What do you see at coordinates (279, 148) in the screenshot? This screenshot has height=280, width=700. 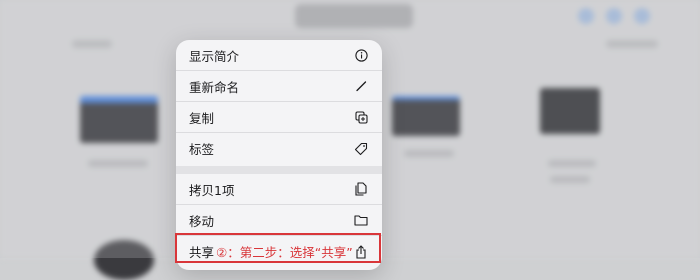 I see `menu-item-tags: 标签` at bounding box center [279, 148].